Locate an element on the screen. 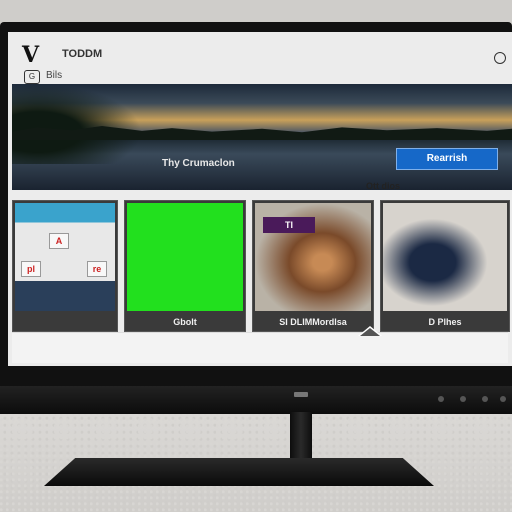 The height and width of the screenshot is (512, 512). monitor-bezel is located at coordinates (256, 400).